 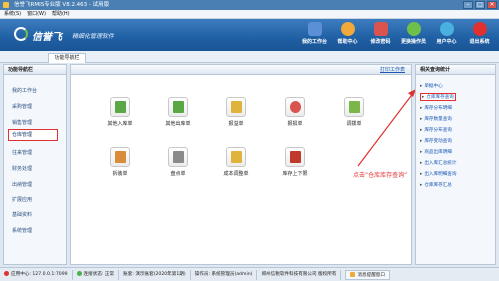 I want to click on annotation-text: 点击“仓库库存查询”, so click(x=380, y=175).